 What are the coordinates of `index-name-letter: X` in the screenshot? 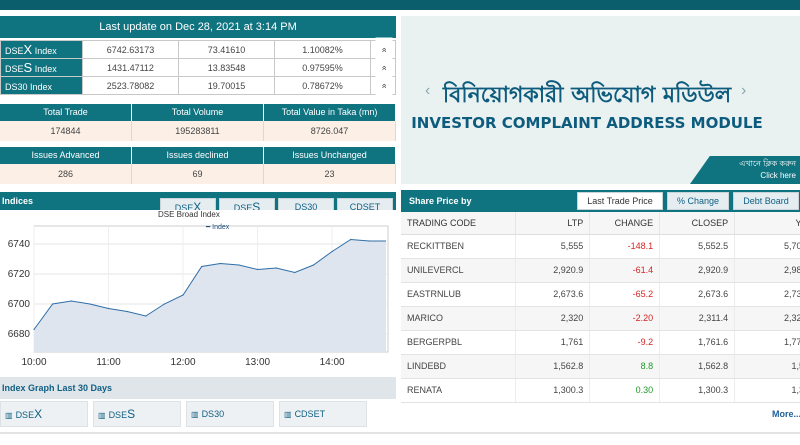 It's located at (28, 49).